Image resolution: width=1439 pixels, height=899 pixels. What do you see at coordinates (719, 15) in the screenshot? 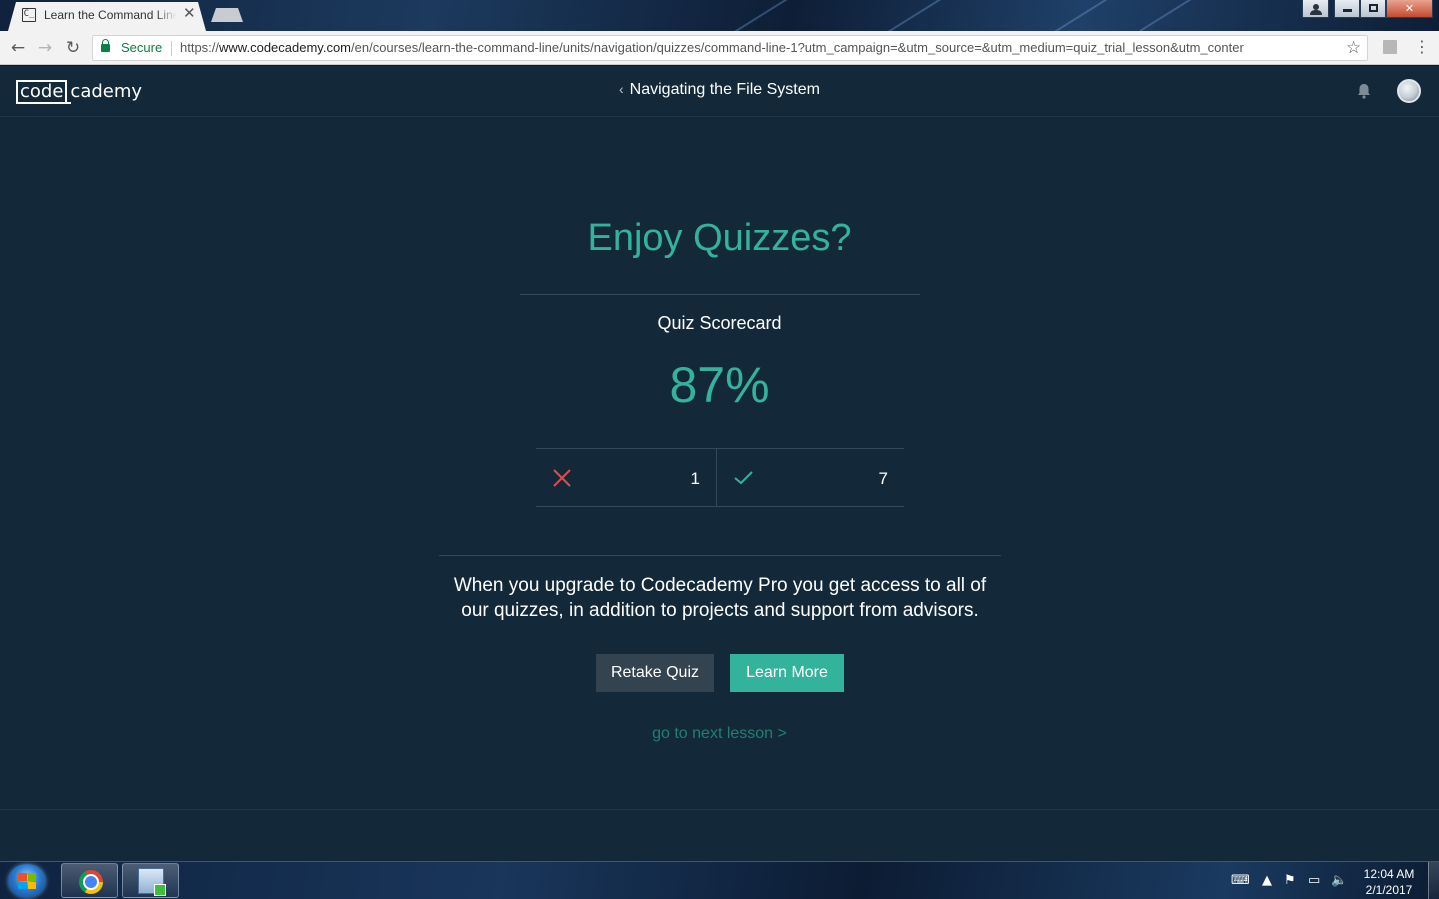
I see `browser-titlebar: C_ Learn the Command Line ✕ ✕` at bounding box center [719, 15].